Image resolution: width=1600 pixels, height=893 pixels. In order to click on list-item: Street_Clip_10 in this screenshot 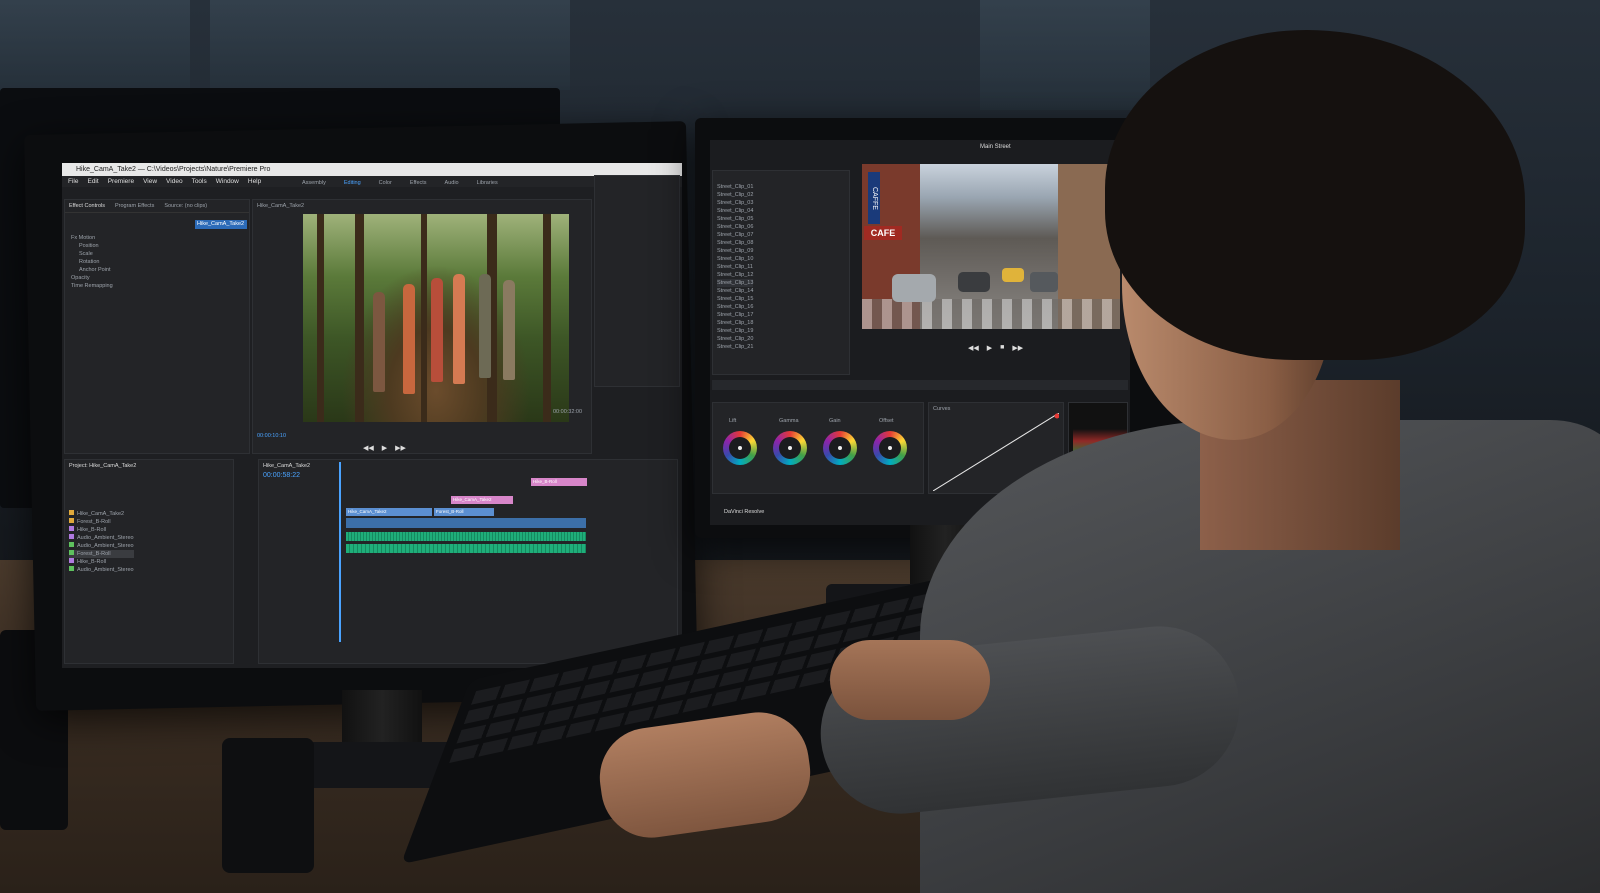, I will do `click(735, 259)`.